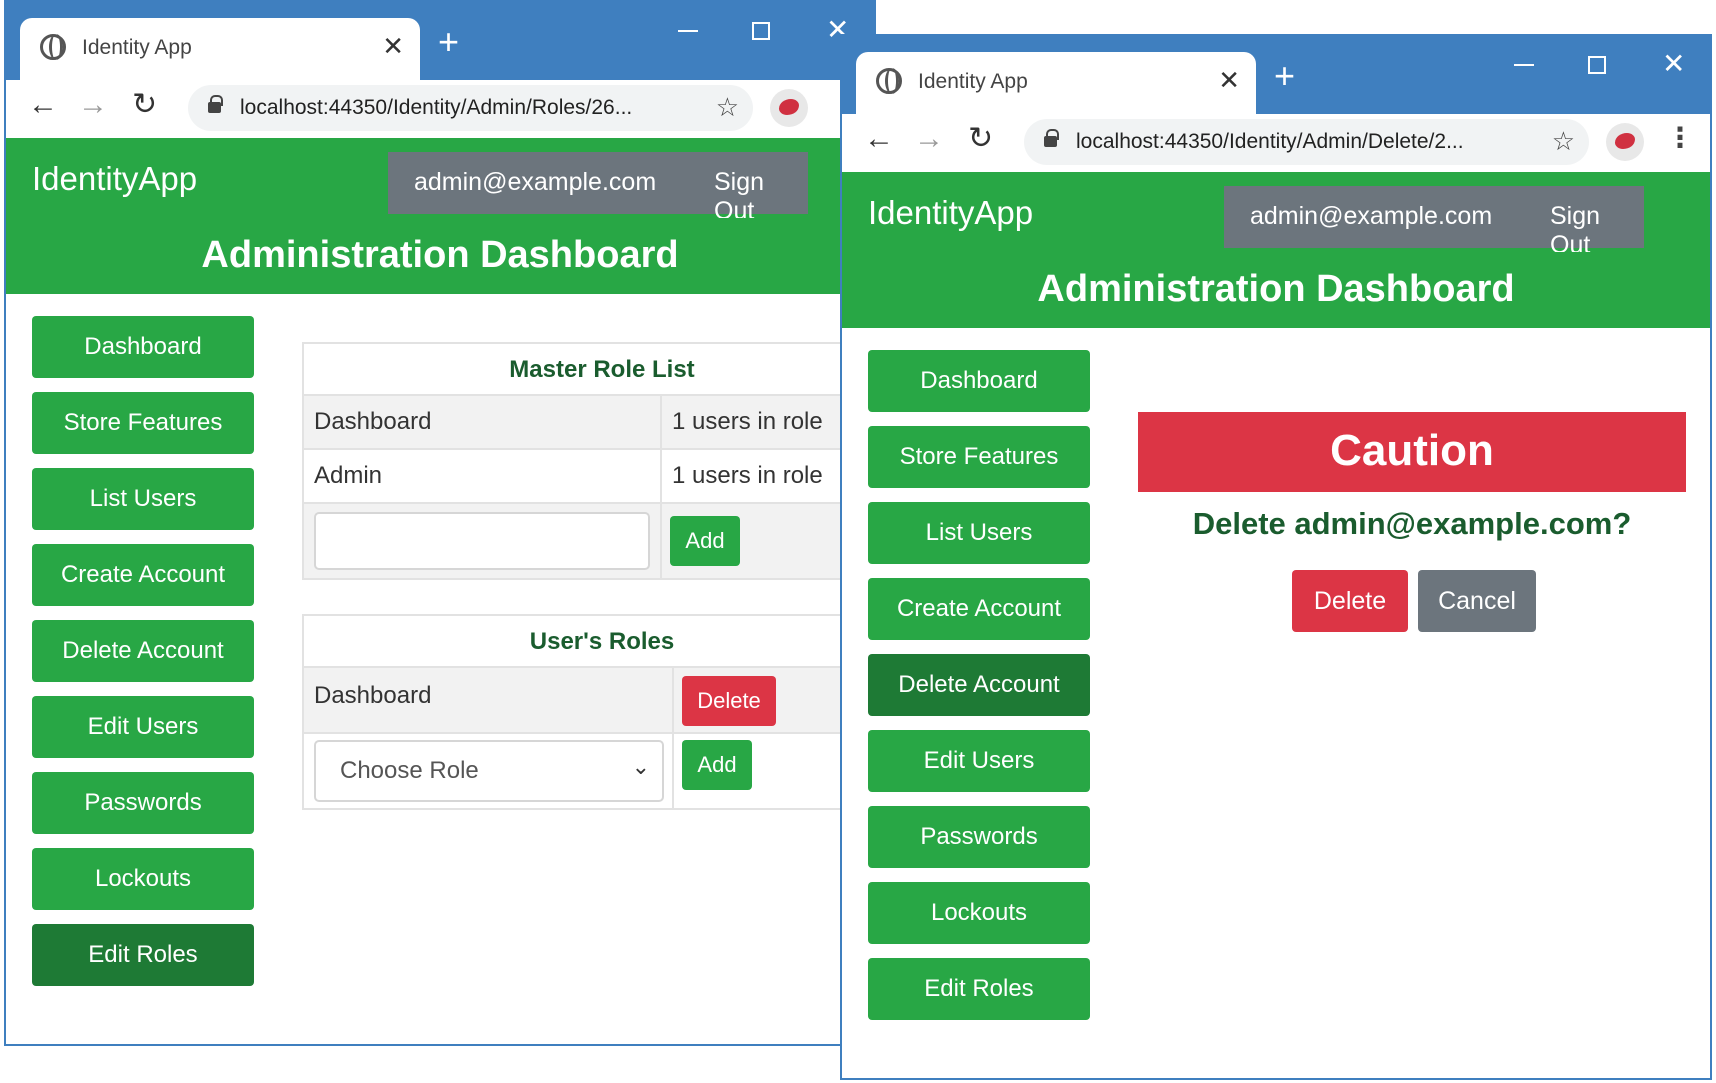  Describe the element at coordinates (373, 421) in the screenshot. I see `role-name: Dashboard` at that location.